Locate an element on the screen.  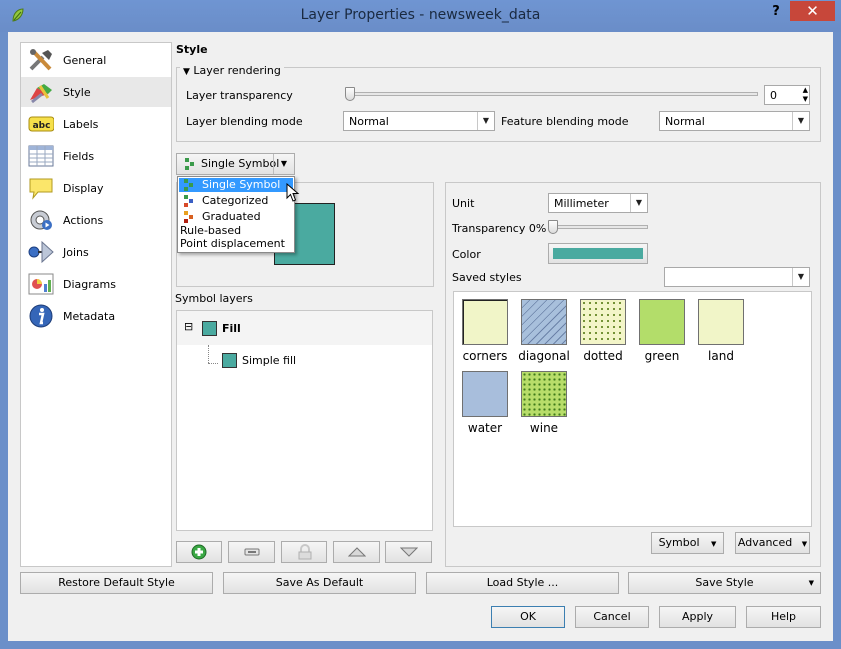
color-button is located at coordinates (598, 253).